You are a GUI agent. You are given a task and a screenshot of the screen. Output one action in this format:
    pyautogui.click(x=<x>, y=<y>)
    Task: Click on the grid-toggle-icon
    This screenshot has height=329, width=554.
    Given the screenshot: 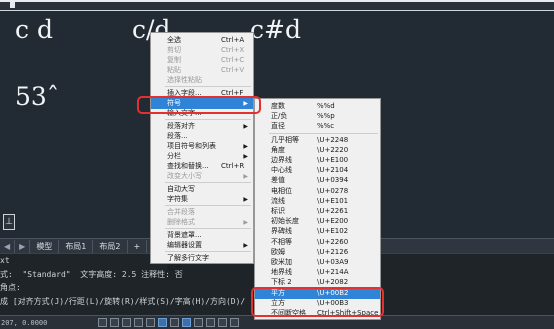 What is the action you would take?
    pyautogui.click(x=114, y=322)
    